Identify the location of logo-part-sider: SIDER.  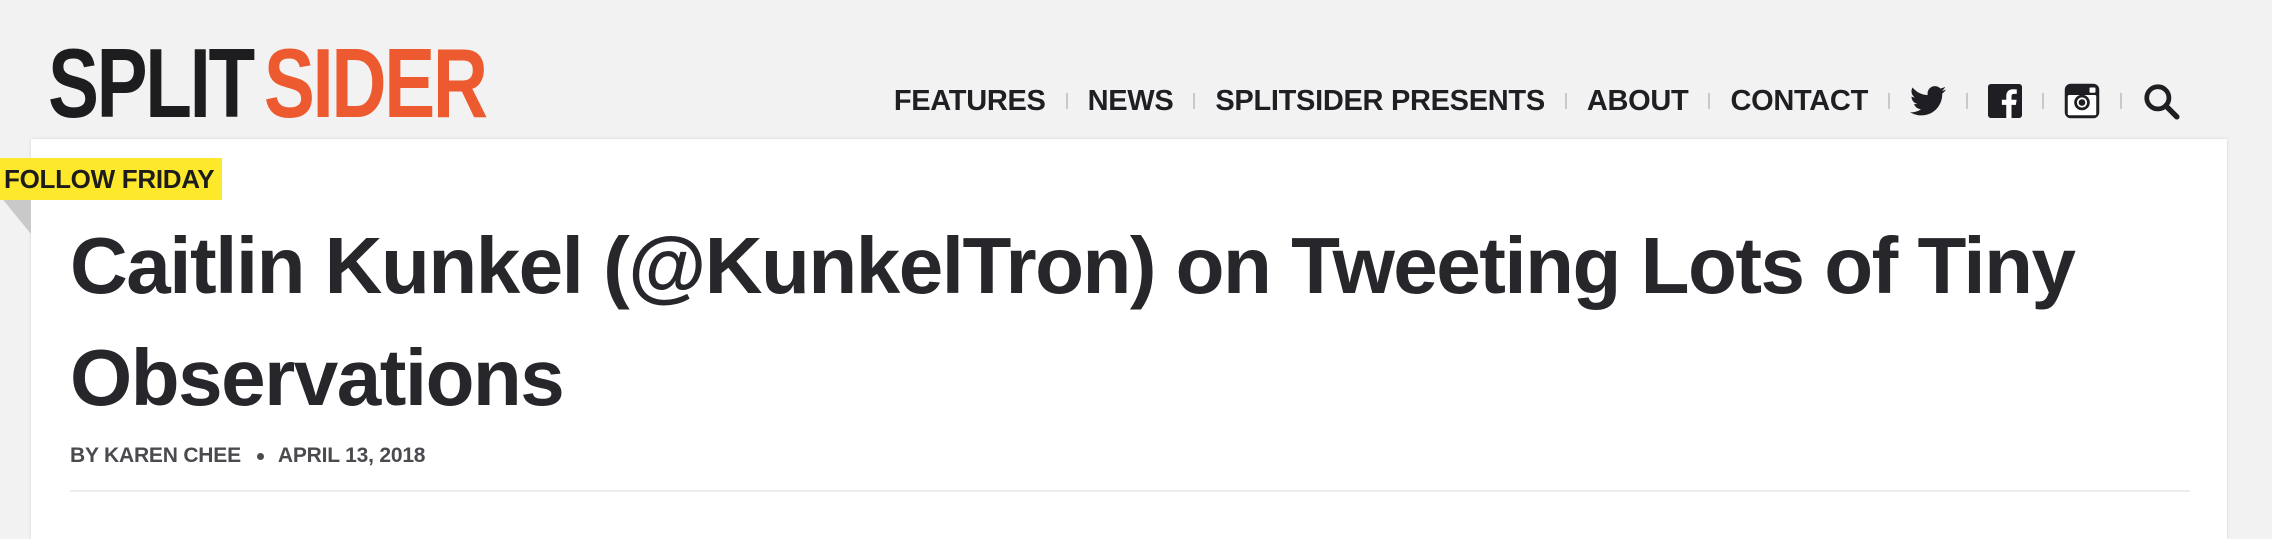
(375, 83).